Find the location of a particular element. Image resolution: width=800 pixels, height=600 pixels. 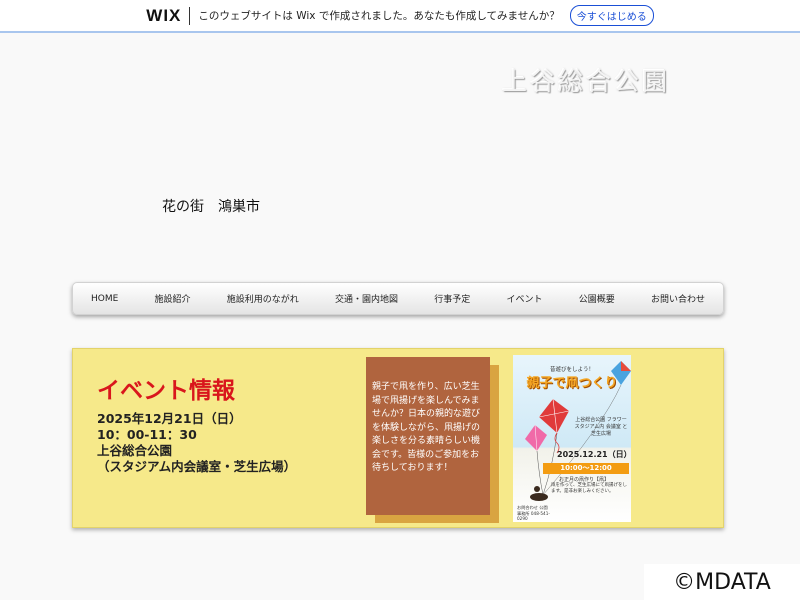

poster-note: お正月の凧作り【凧】 is located at coordinates (584, 480).